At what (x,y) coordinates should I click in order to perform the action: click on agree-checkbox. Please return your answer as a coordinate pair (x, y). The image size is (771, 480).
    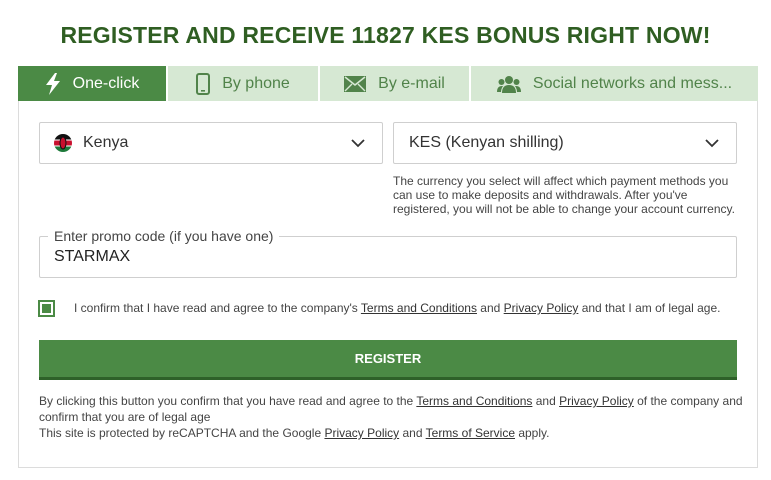
    Looking at the image, I should click on (46, 308).